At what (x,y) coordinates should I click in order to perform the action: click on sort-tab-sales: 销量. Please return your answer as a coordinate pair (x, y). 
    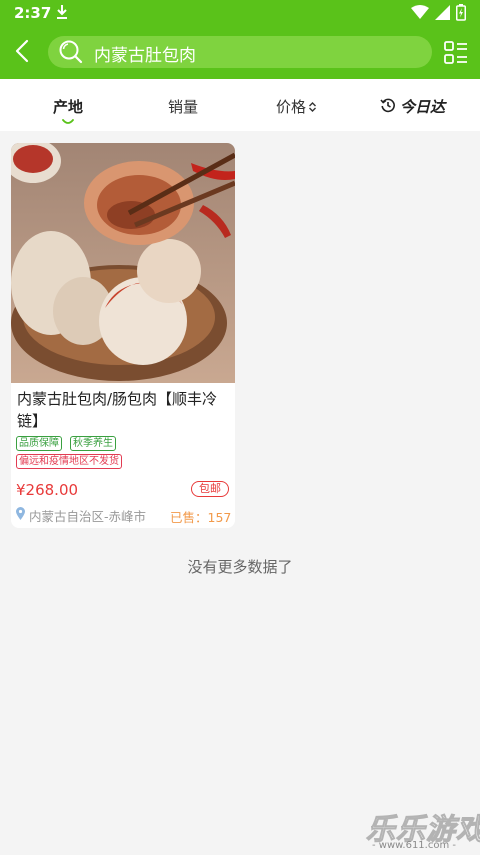
    Looking at the image, I should click on (183, 106).